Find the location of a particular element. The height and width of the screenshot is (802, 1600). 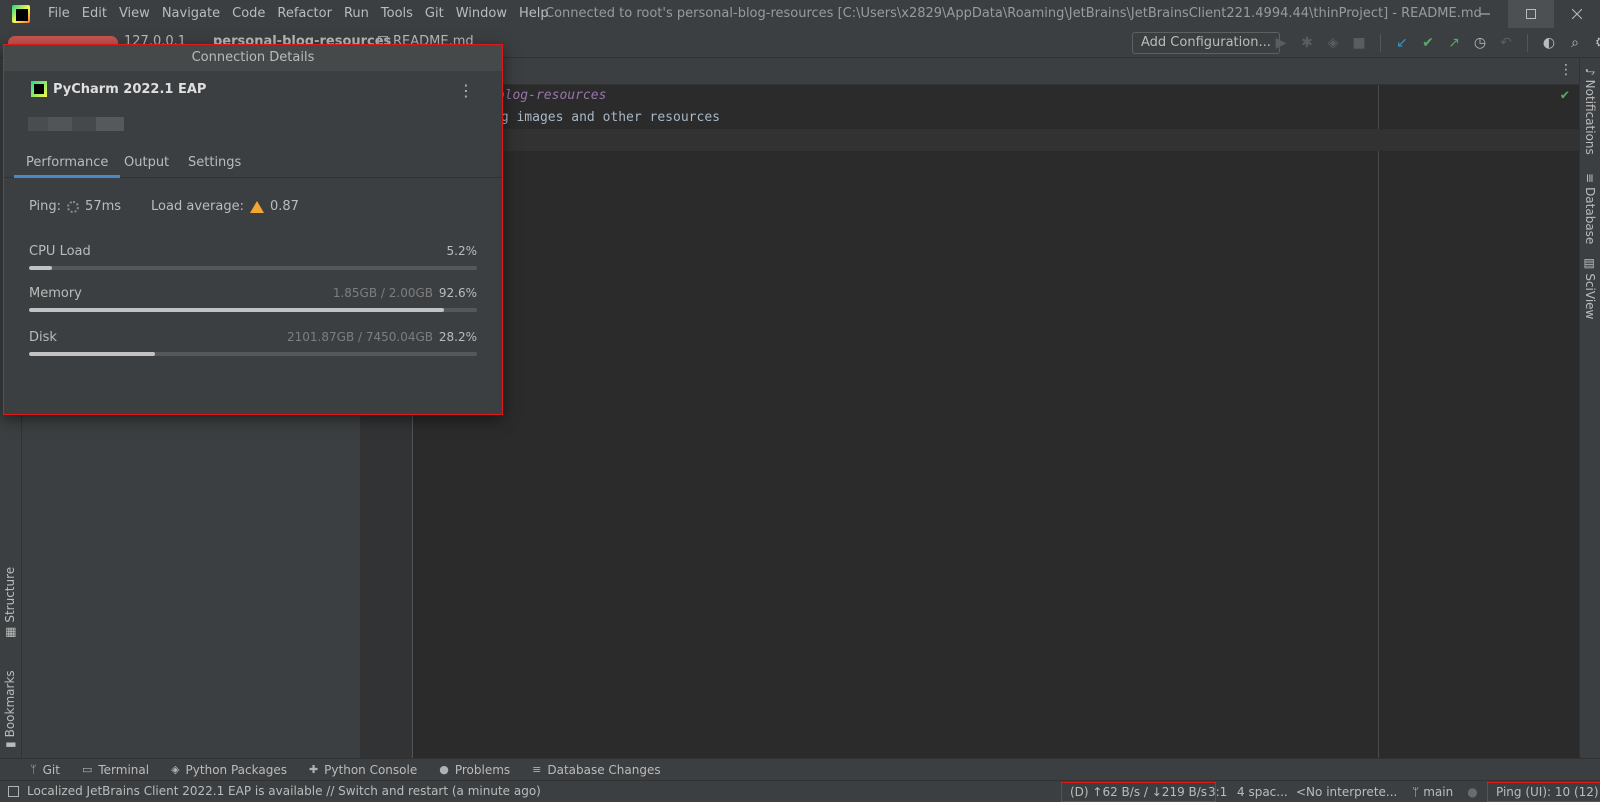

toolbar-icons: ▶ ✱ ◈ ■ ↙ ✔ ↗ ◷ ↶ ◐ ⌕ ⚙ is located at coordinates (1436, 43).